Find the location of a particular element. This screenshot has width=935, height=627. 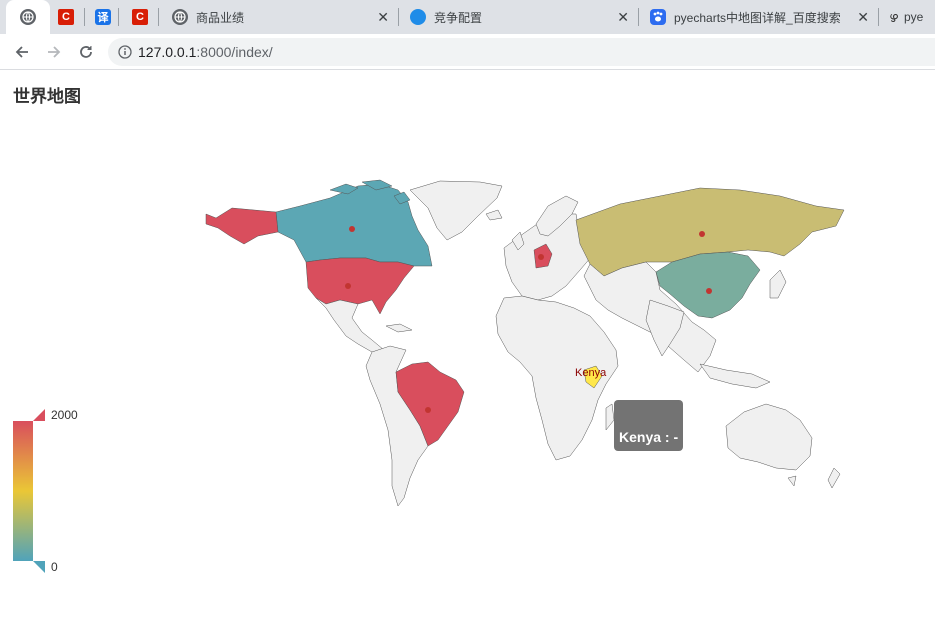

country-usa is located at coordinates (360, 286).